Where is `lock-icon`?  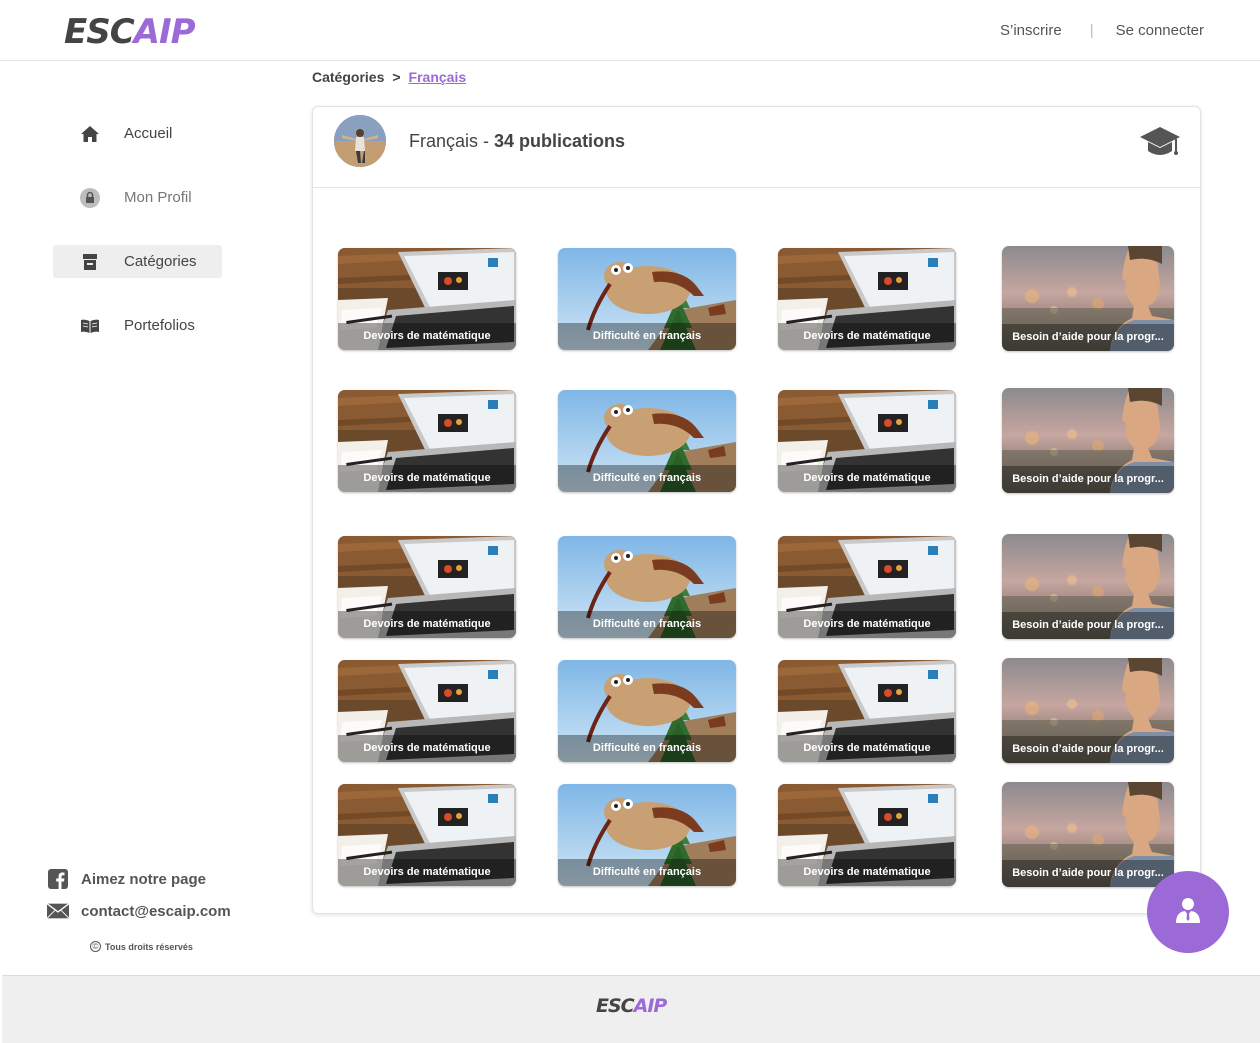 lock-icon is located at coordinates (90, 197).